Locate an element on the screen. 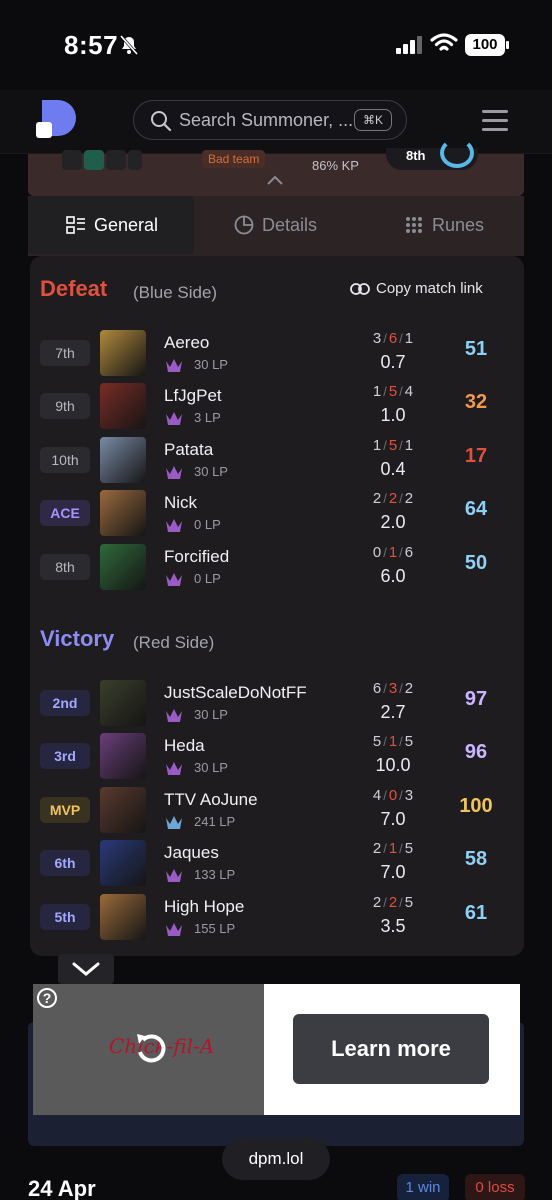 Image resolution: width=552 pixels, height=1200 pixels. performance-score: 58 is located at coordinates (476, 859).